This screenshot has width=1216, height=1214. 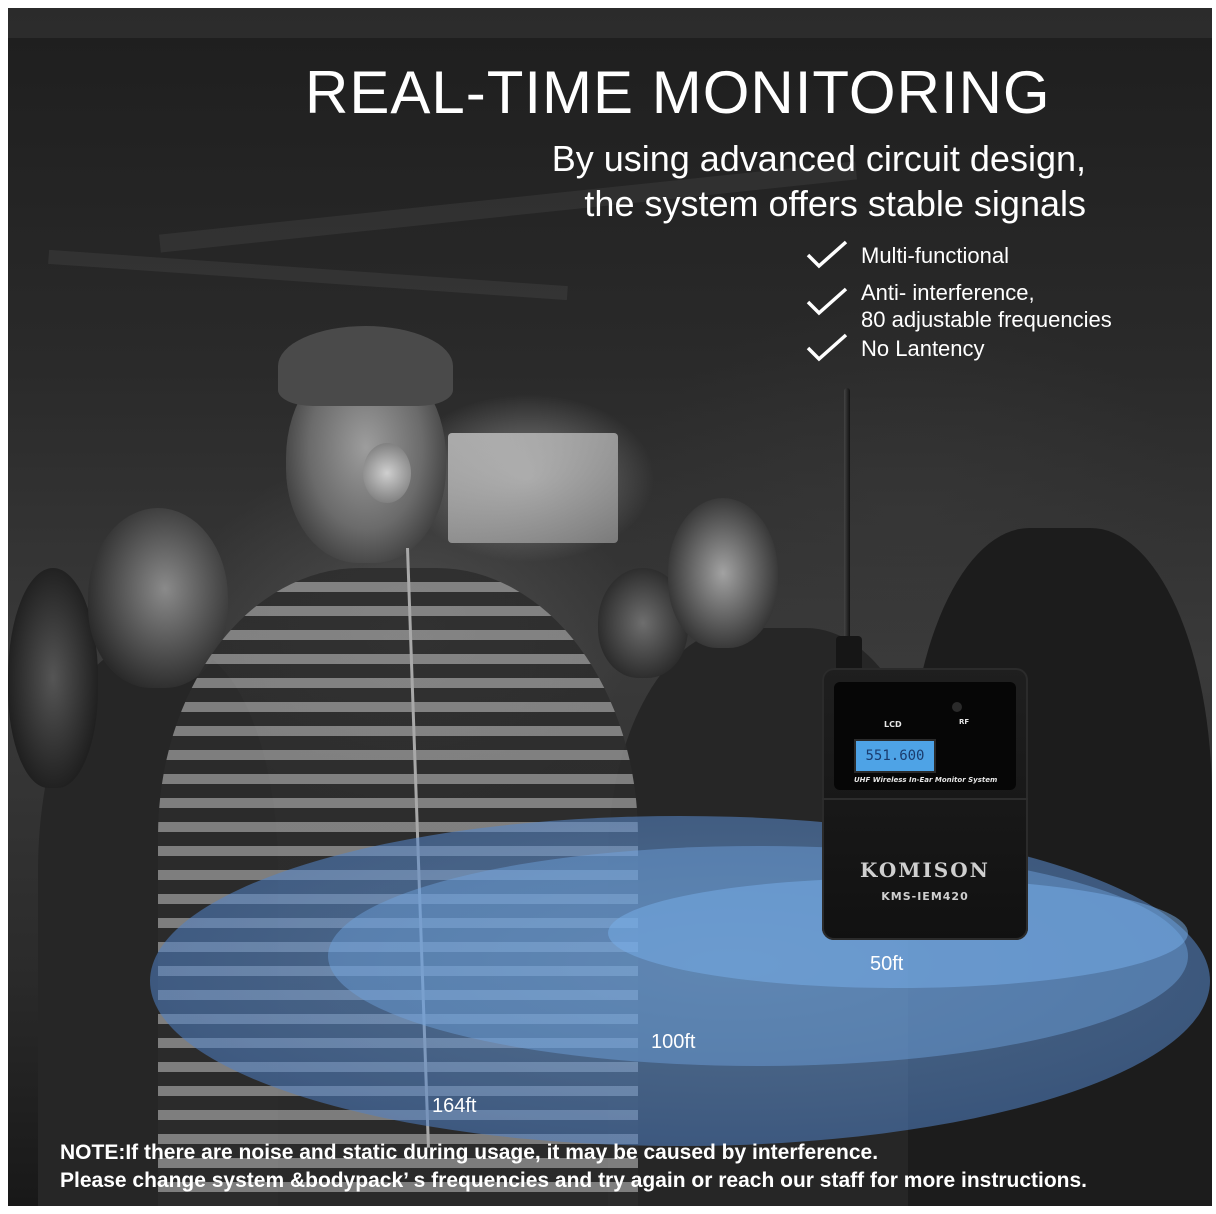 What do you see at coordinates (935, 255) in the screenshot?
I see `feature-text: Multi-functional` at bounding box center [935, 255].